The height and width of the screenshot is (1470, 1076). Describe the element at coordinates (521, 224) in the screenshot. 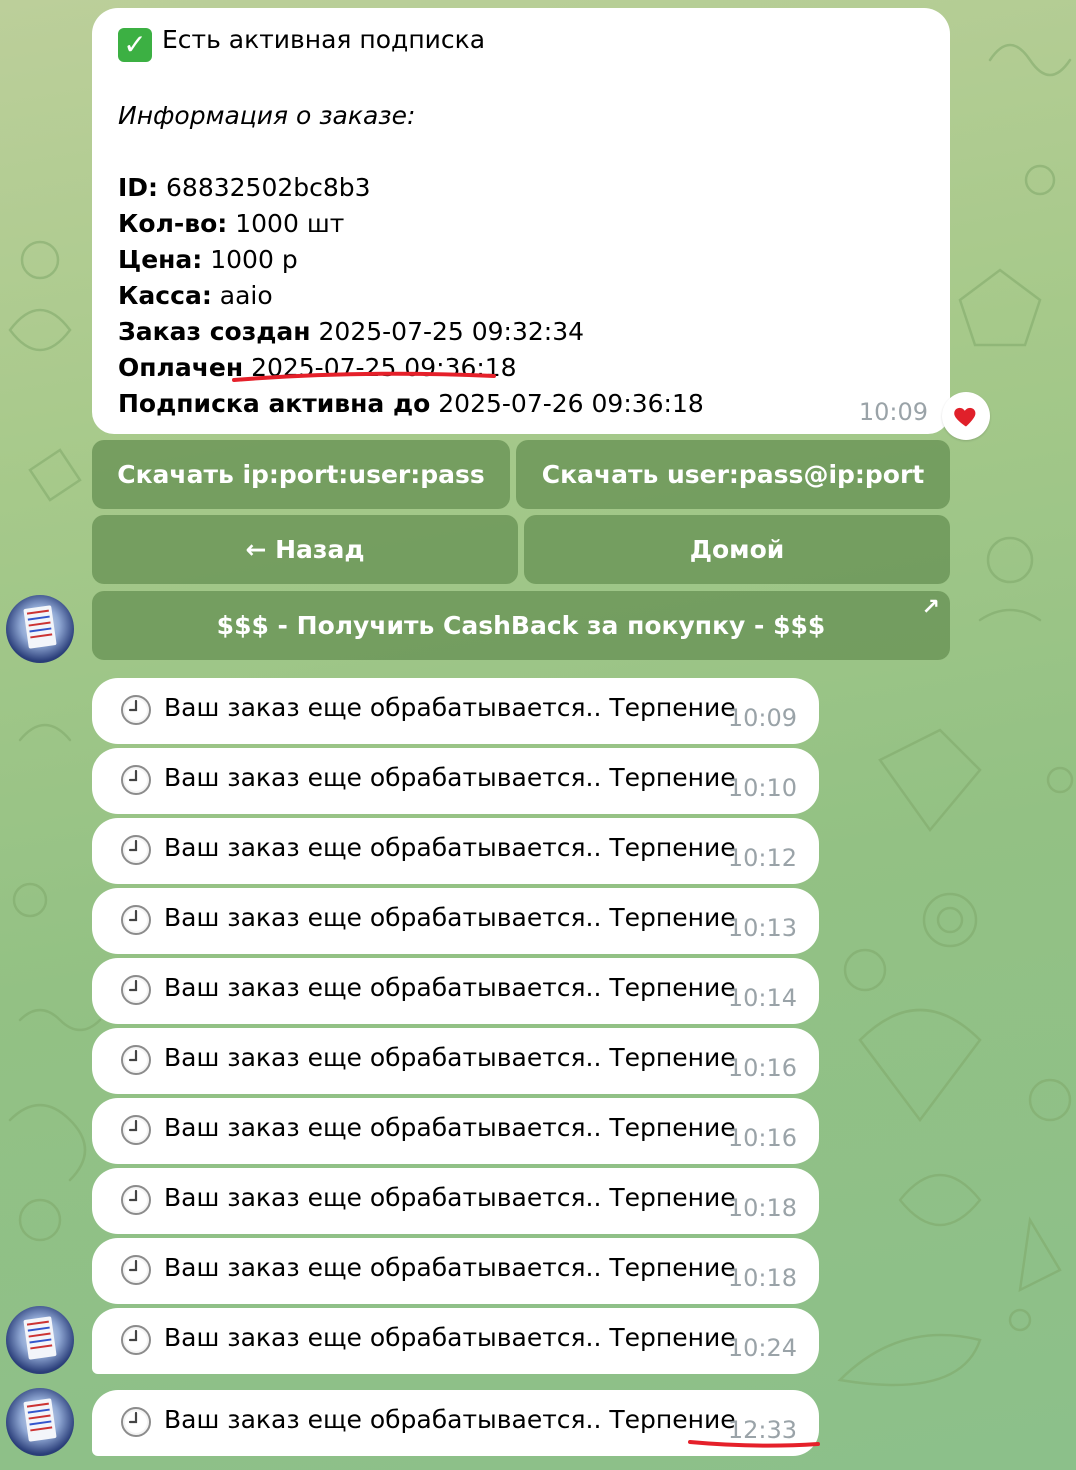

I see `field-quantity: Кол-во: 1000 шт` at that location.